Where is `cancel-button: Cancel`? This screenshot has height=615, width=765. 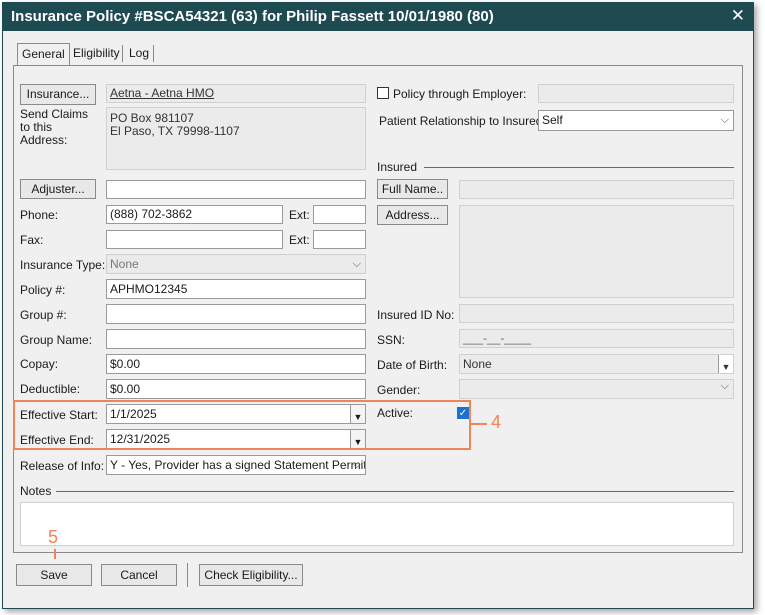 cancel-button: Cancel is located at coordinates (139, 575).